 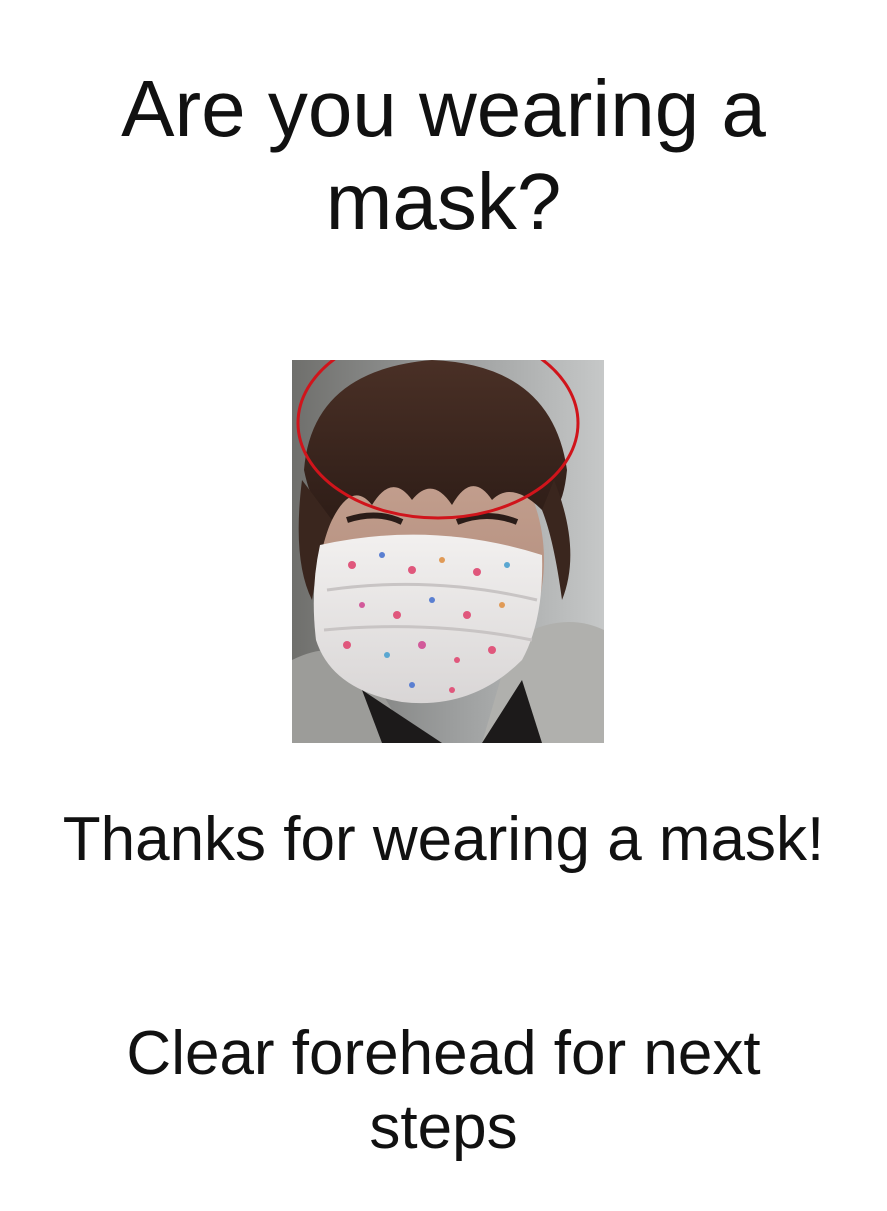 I want to click on status-message: Thanks for wearing a mask!, so click(x=443, y=839).